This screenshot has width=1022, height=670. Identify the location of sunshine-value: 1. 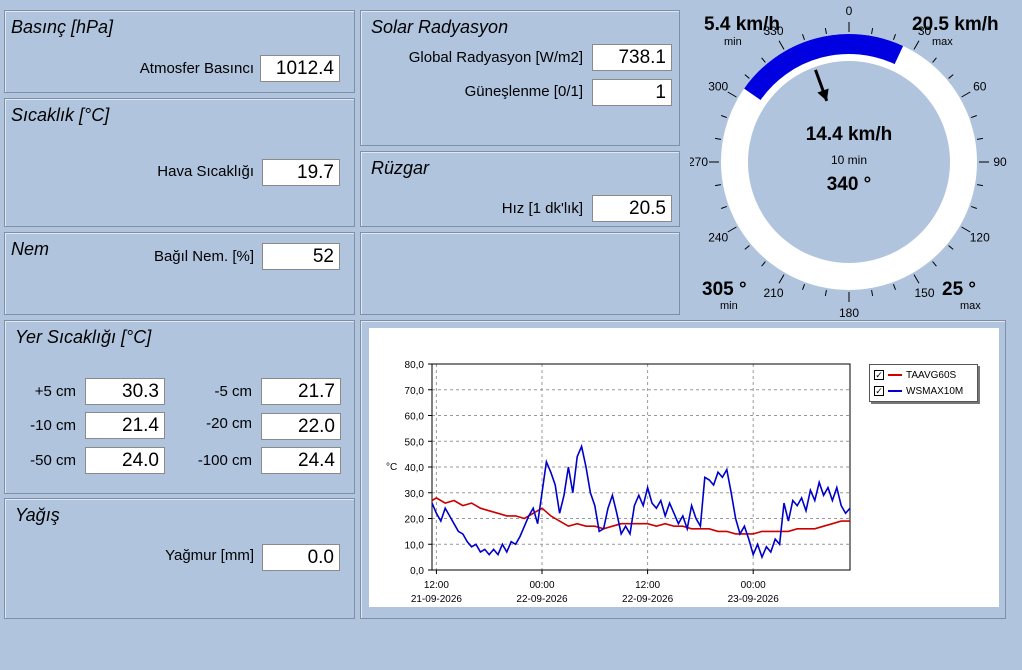
(632, 92).